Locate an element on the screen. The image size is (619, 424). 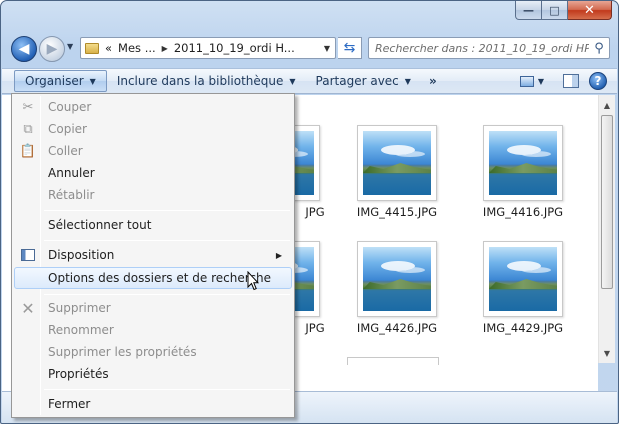
menu-item-remove-properties: Supprimer les propriétés is located at coordinates (153, 352).